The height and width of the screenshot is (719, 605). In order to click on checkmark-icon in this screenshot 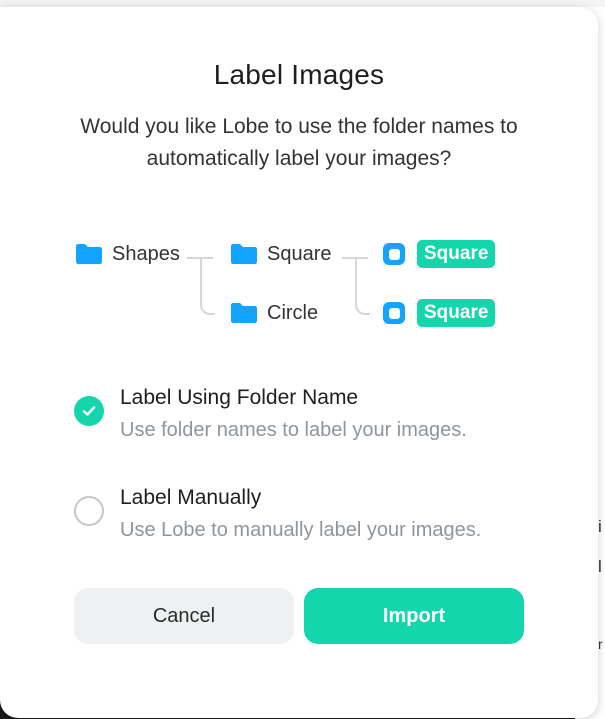, I will do `click(89, 411)`.